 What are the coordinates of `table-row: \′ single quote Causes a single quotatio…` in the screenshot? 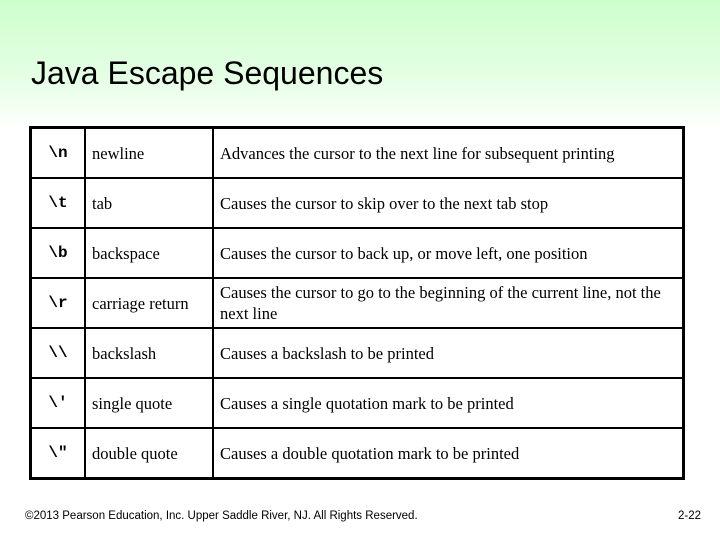 It's located at (357, 403).